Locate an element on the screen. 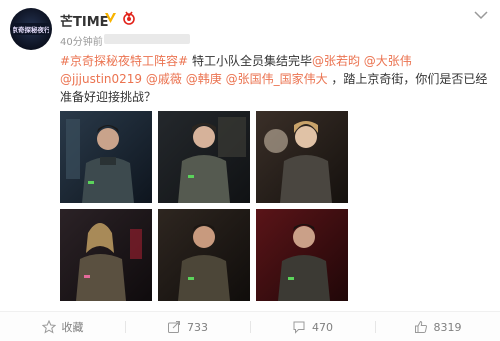 Image resolution: width=500 pixels, height=341 pixels. favorite-button: 收藏 is located at coordinates (62, 326).